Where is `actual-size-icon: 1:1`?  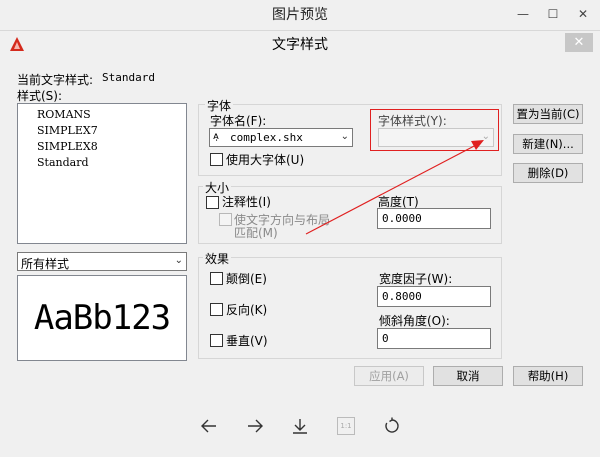
actual-size-icon: 1:1 is located at coordinates (346, 426).